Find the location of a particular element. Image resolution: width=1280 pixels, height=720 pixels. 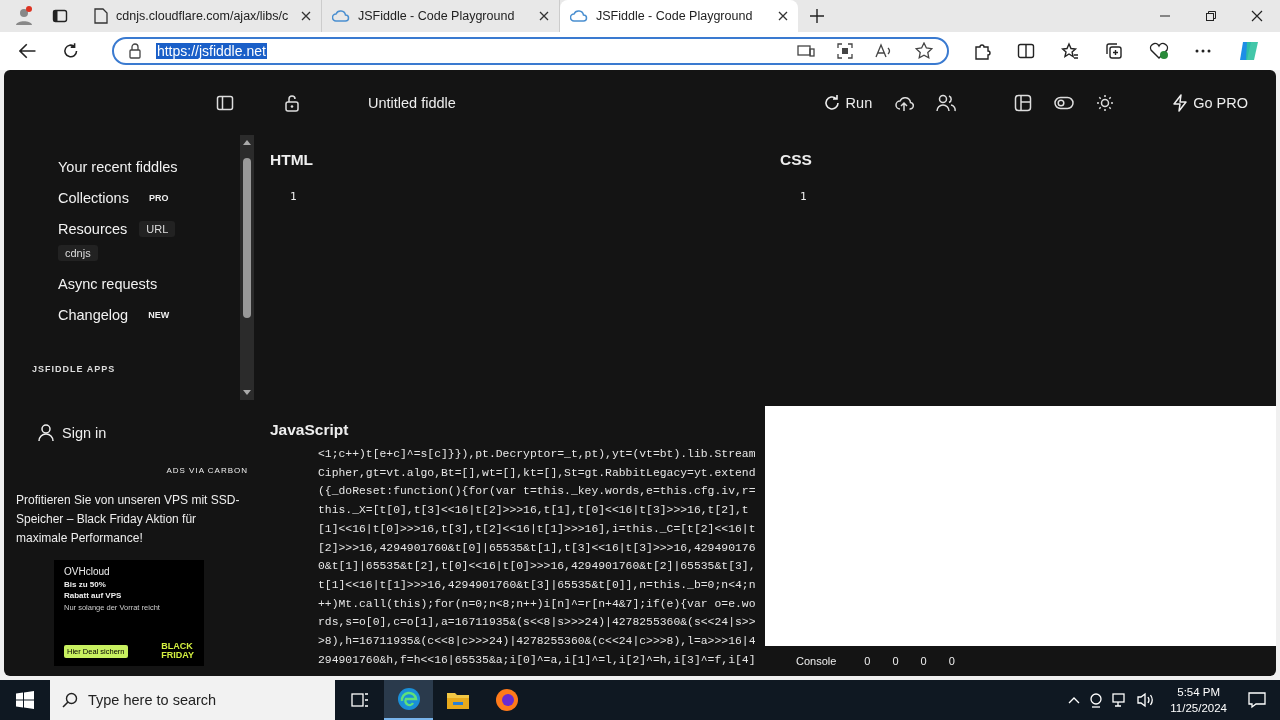

user-icon is located at coordinates (46, 433).